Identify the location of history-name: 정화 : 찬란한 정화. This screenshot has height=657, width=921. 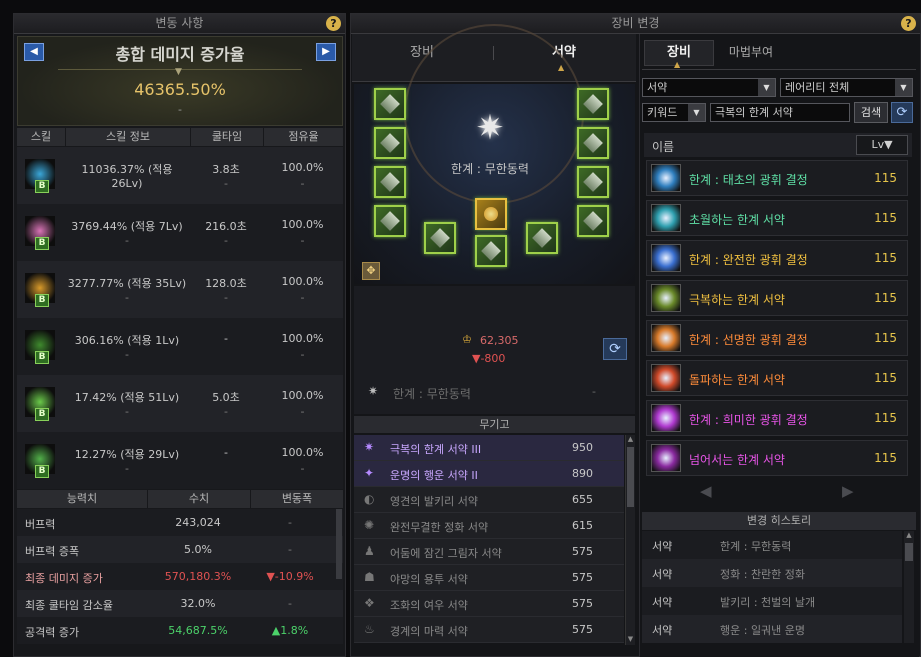
(763, 574).